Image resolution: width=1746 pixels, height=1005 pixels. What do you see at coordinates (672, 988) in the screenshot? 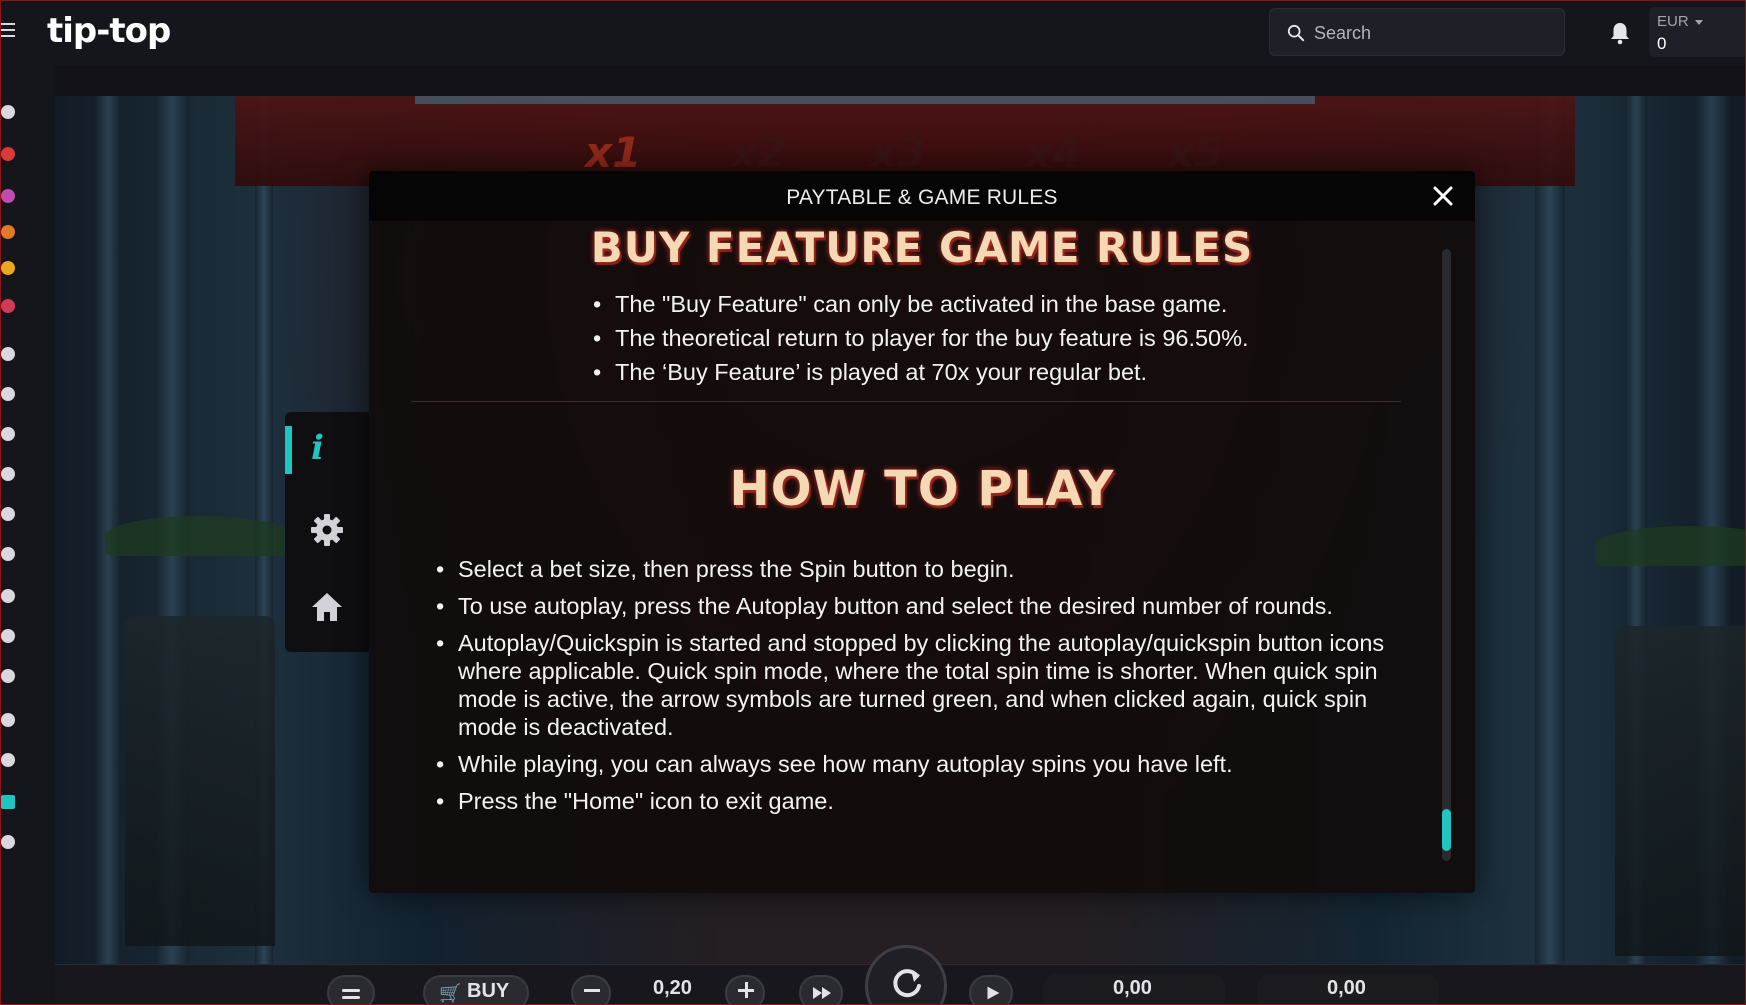
I see `bet-value: 0,20` at bounding box center [672, 988].